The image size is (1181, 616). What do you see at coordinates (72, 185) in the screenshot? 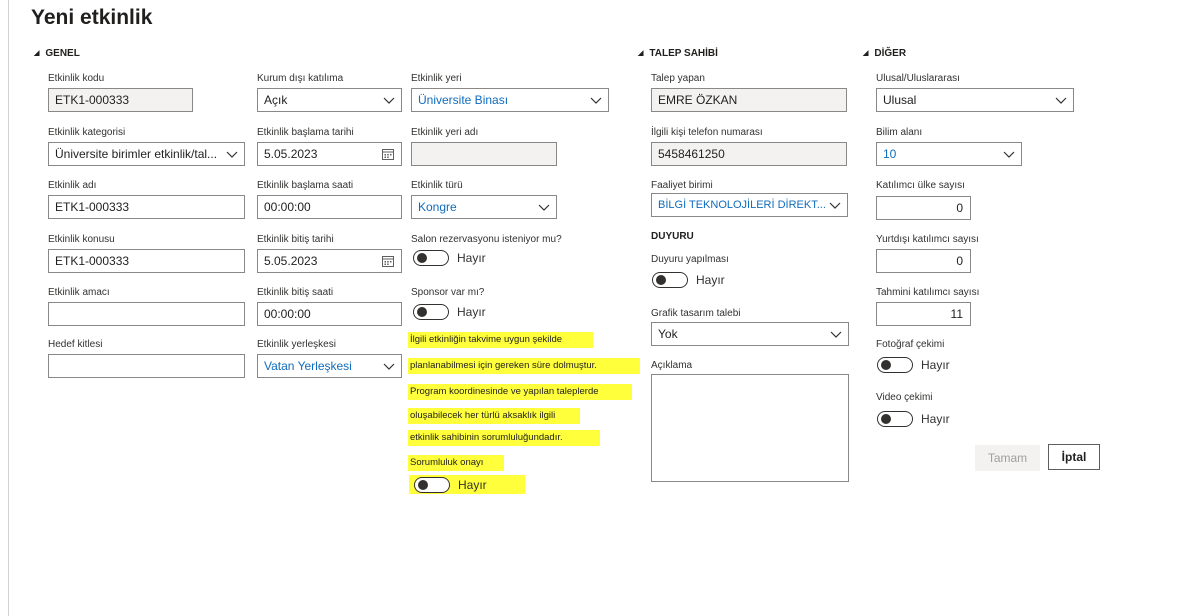
I see `etkinlik-adi-label: Etkinlik adı` at bounding box center [72, 185].